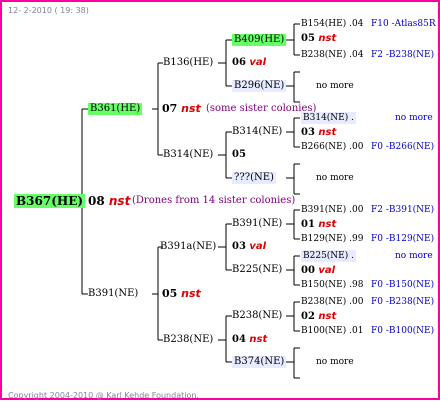  What do you see at coordinates (259, 86) in the screenshot?
I see `queen-b296: B296(NE)` at bounding box center [259, 86].